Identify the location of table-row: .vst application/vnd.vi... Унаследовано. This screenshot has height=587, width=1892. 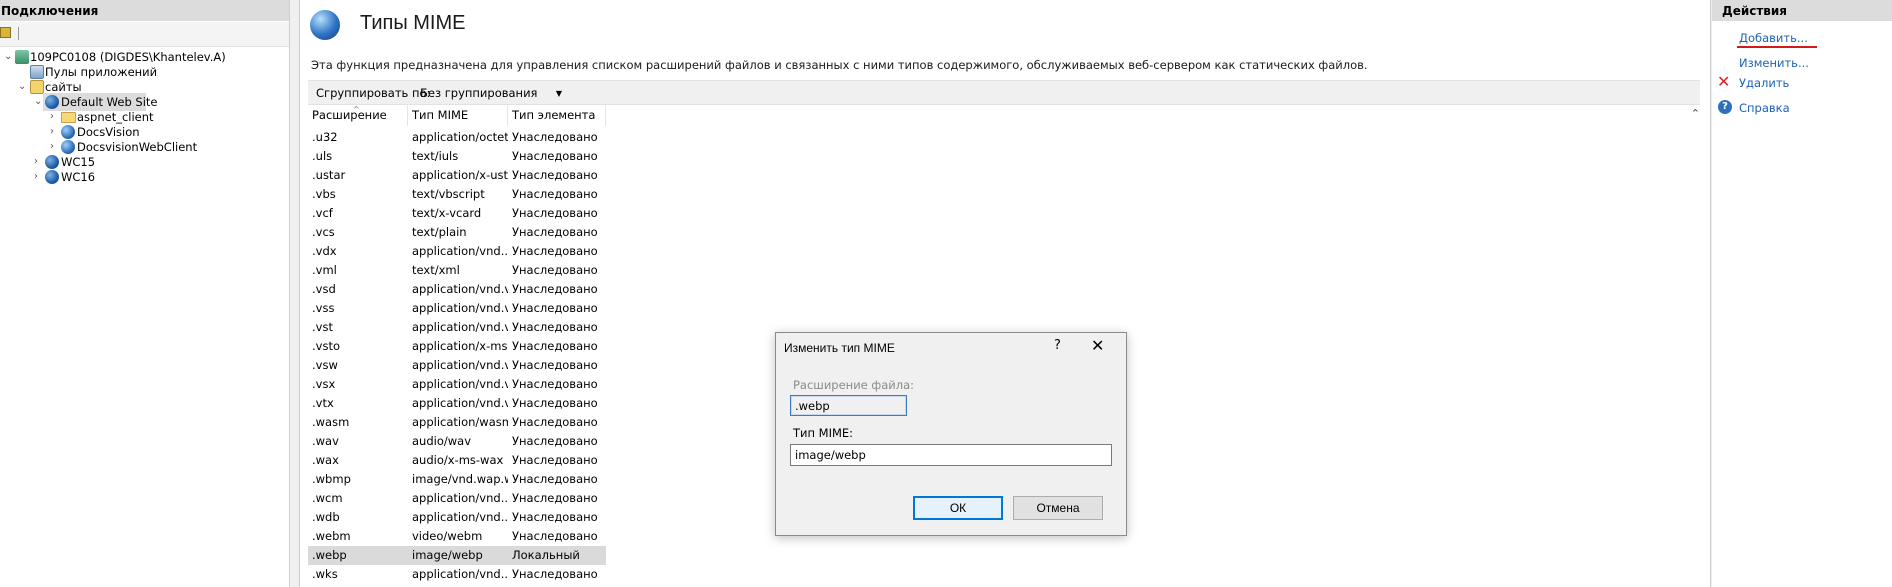
(457, 327).